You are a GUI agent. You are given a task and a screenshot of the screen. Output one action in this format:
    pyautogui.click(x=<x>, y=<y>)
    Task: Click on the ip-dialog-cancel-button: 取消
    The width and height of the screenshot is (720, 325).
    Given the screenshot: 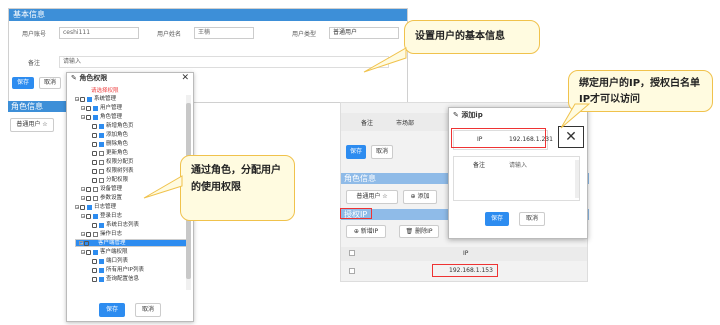 What is the action you would take?
    pyautogui.click(x=532, y=219)
    